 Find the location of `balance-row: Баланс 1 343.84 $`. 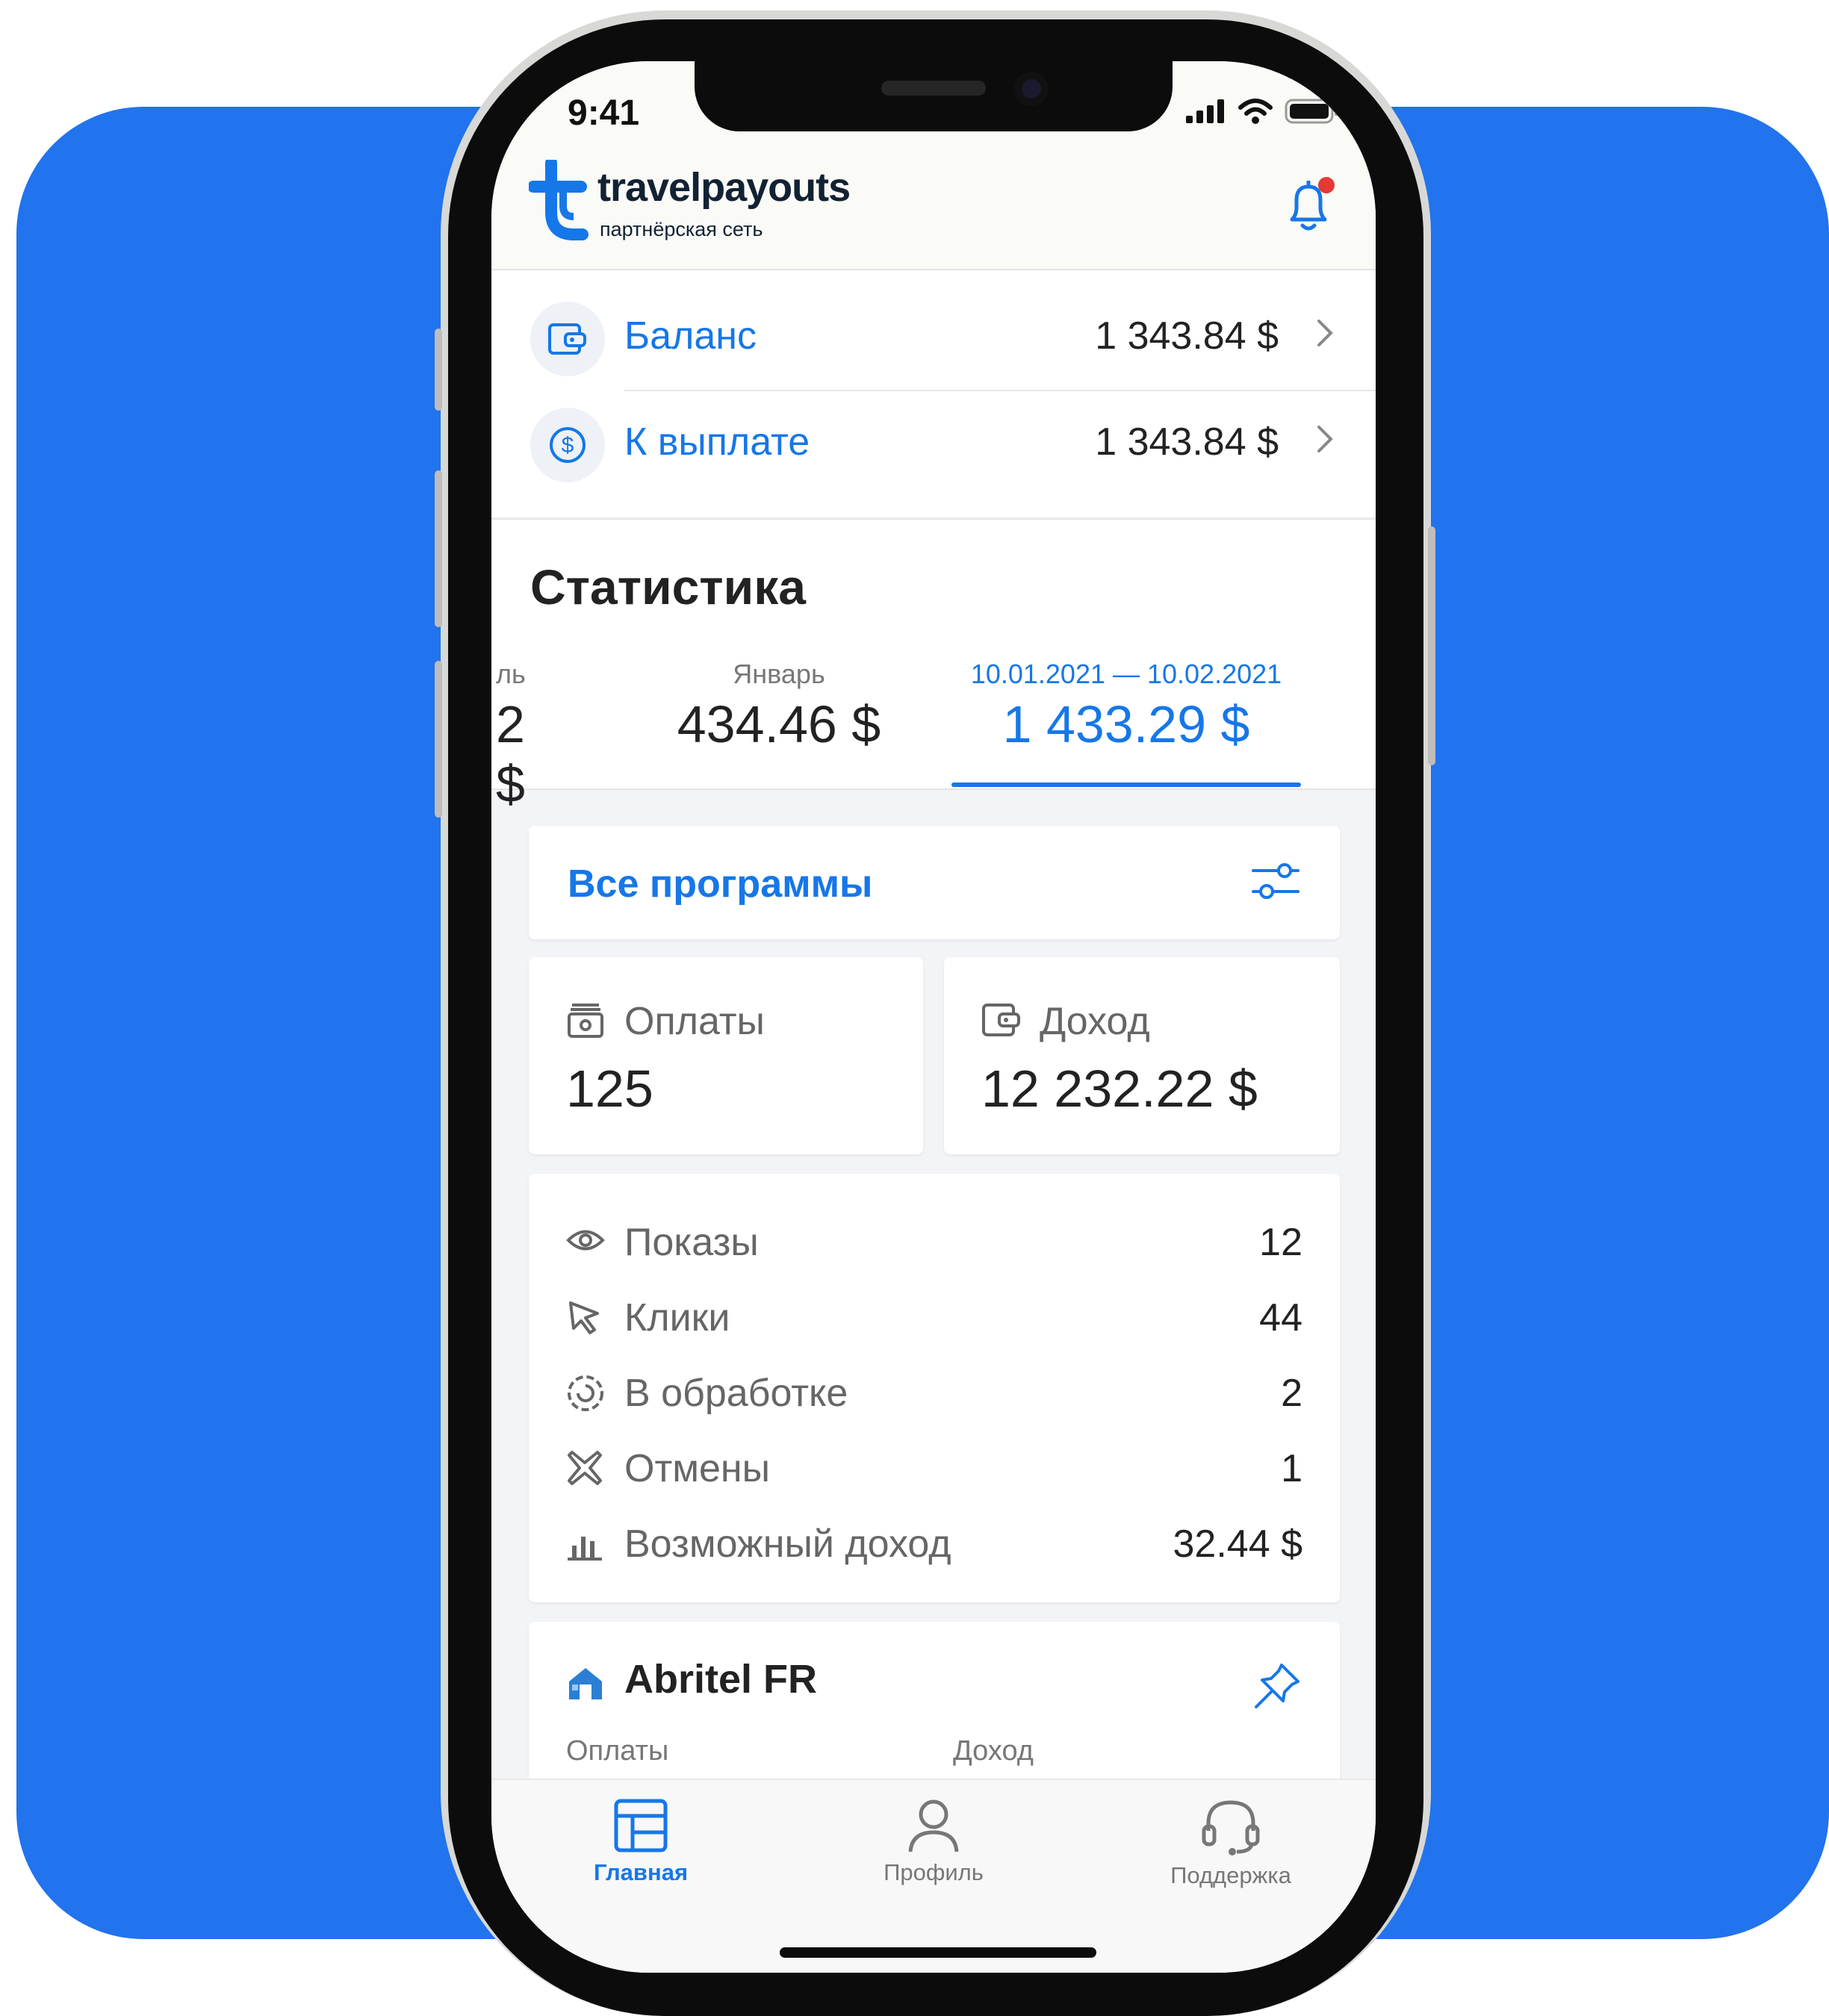

balance-row: Баланс 1 343.84 $ is located at coordinates (933, 330).